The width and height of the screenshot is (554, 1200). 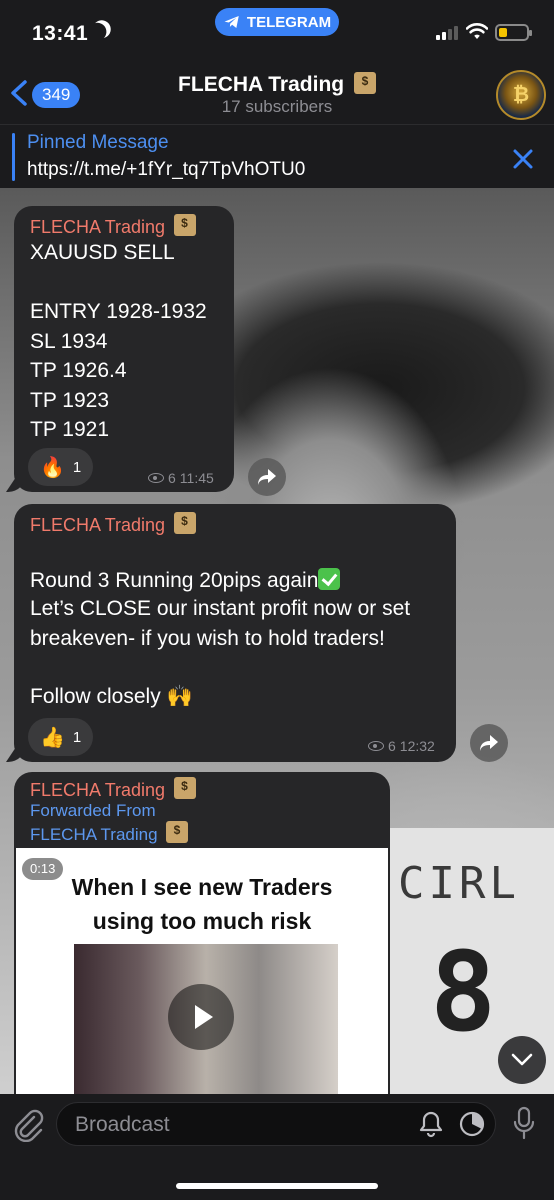 What do you see at coordinates (261, 84) in the screenshot?
I see `channel-title-text: FLECHA Trading` at bounding box center [261, 84].